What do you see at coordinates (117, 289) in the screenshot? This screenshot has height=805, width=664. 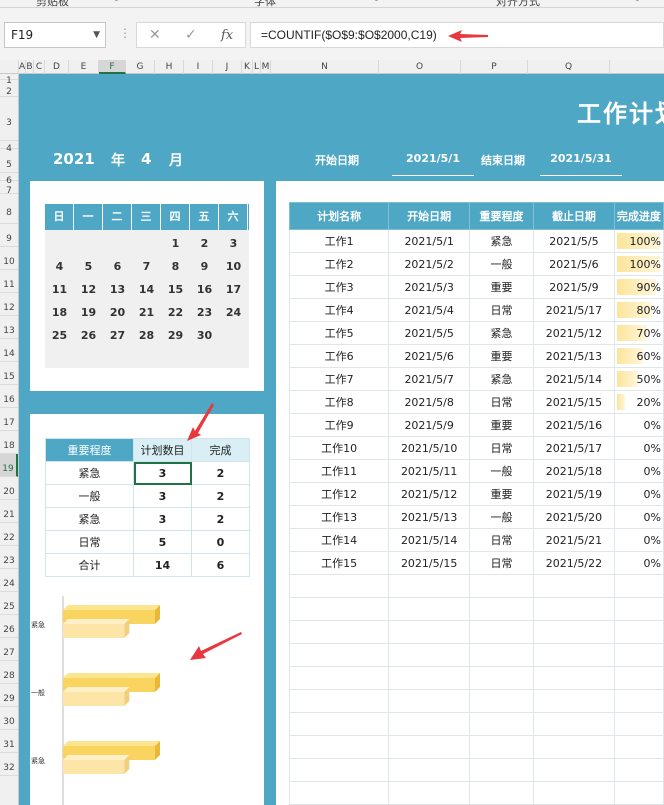 I see `calendar-day: 13` at bounding box center [117, 289].